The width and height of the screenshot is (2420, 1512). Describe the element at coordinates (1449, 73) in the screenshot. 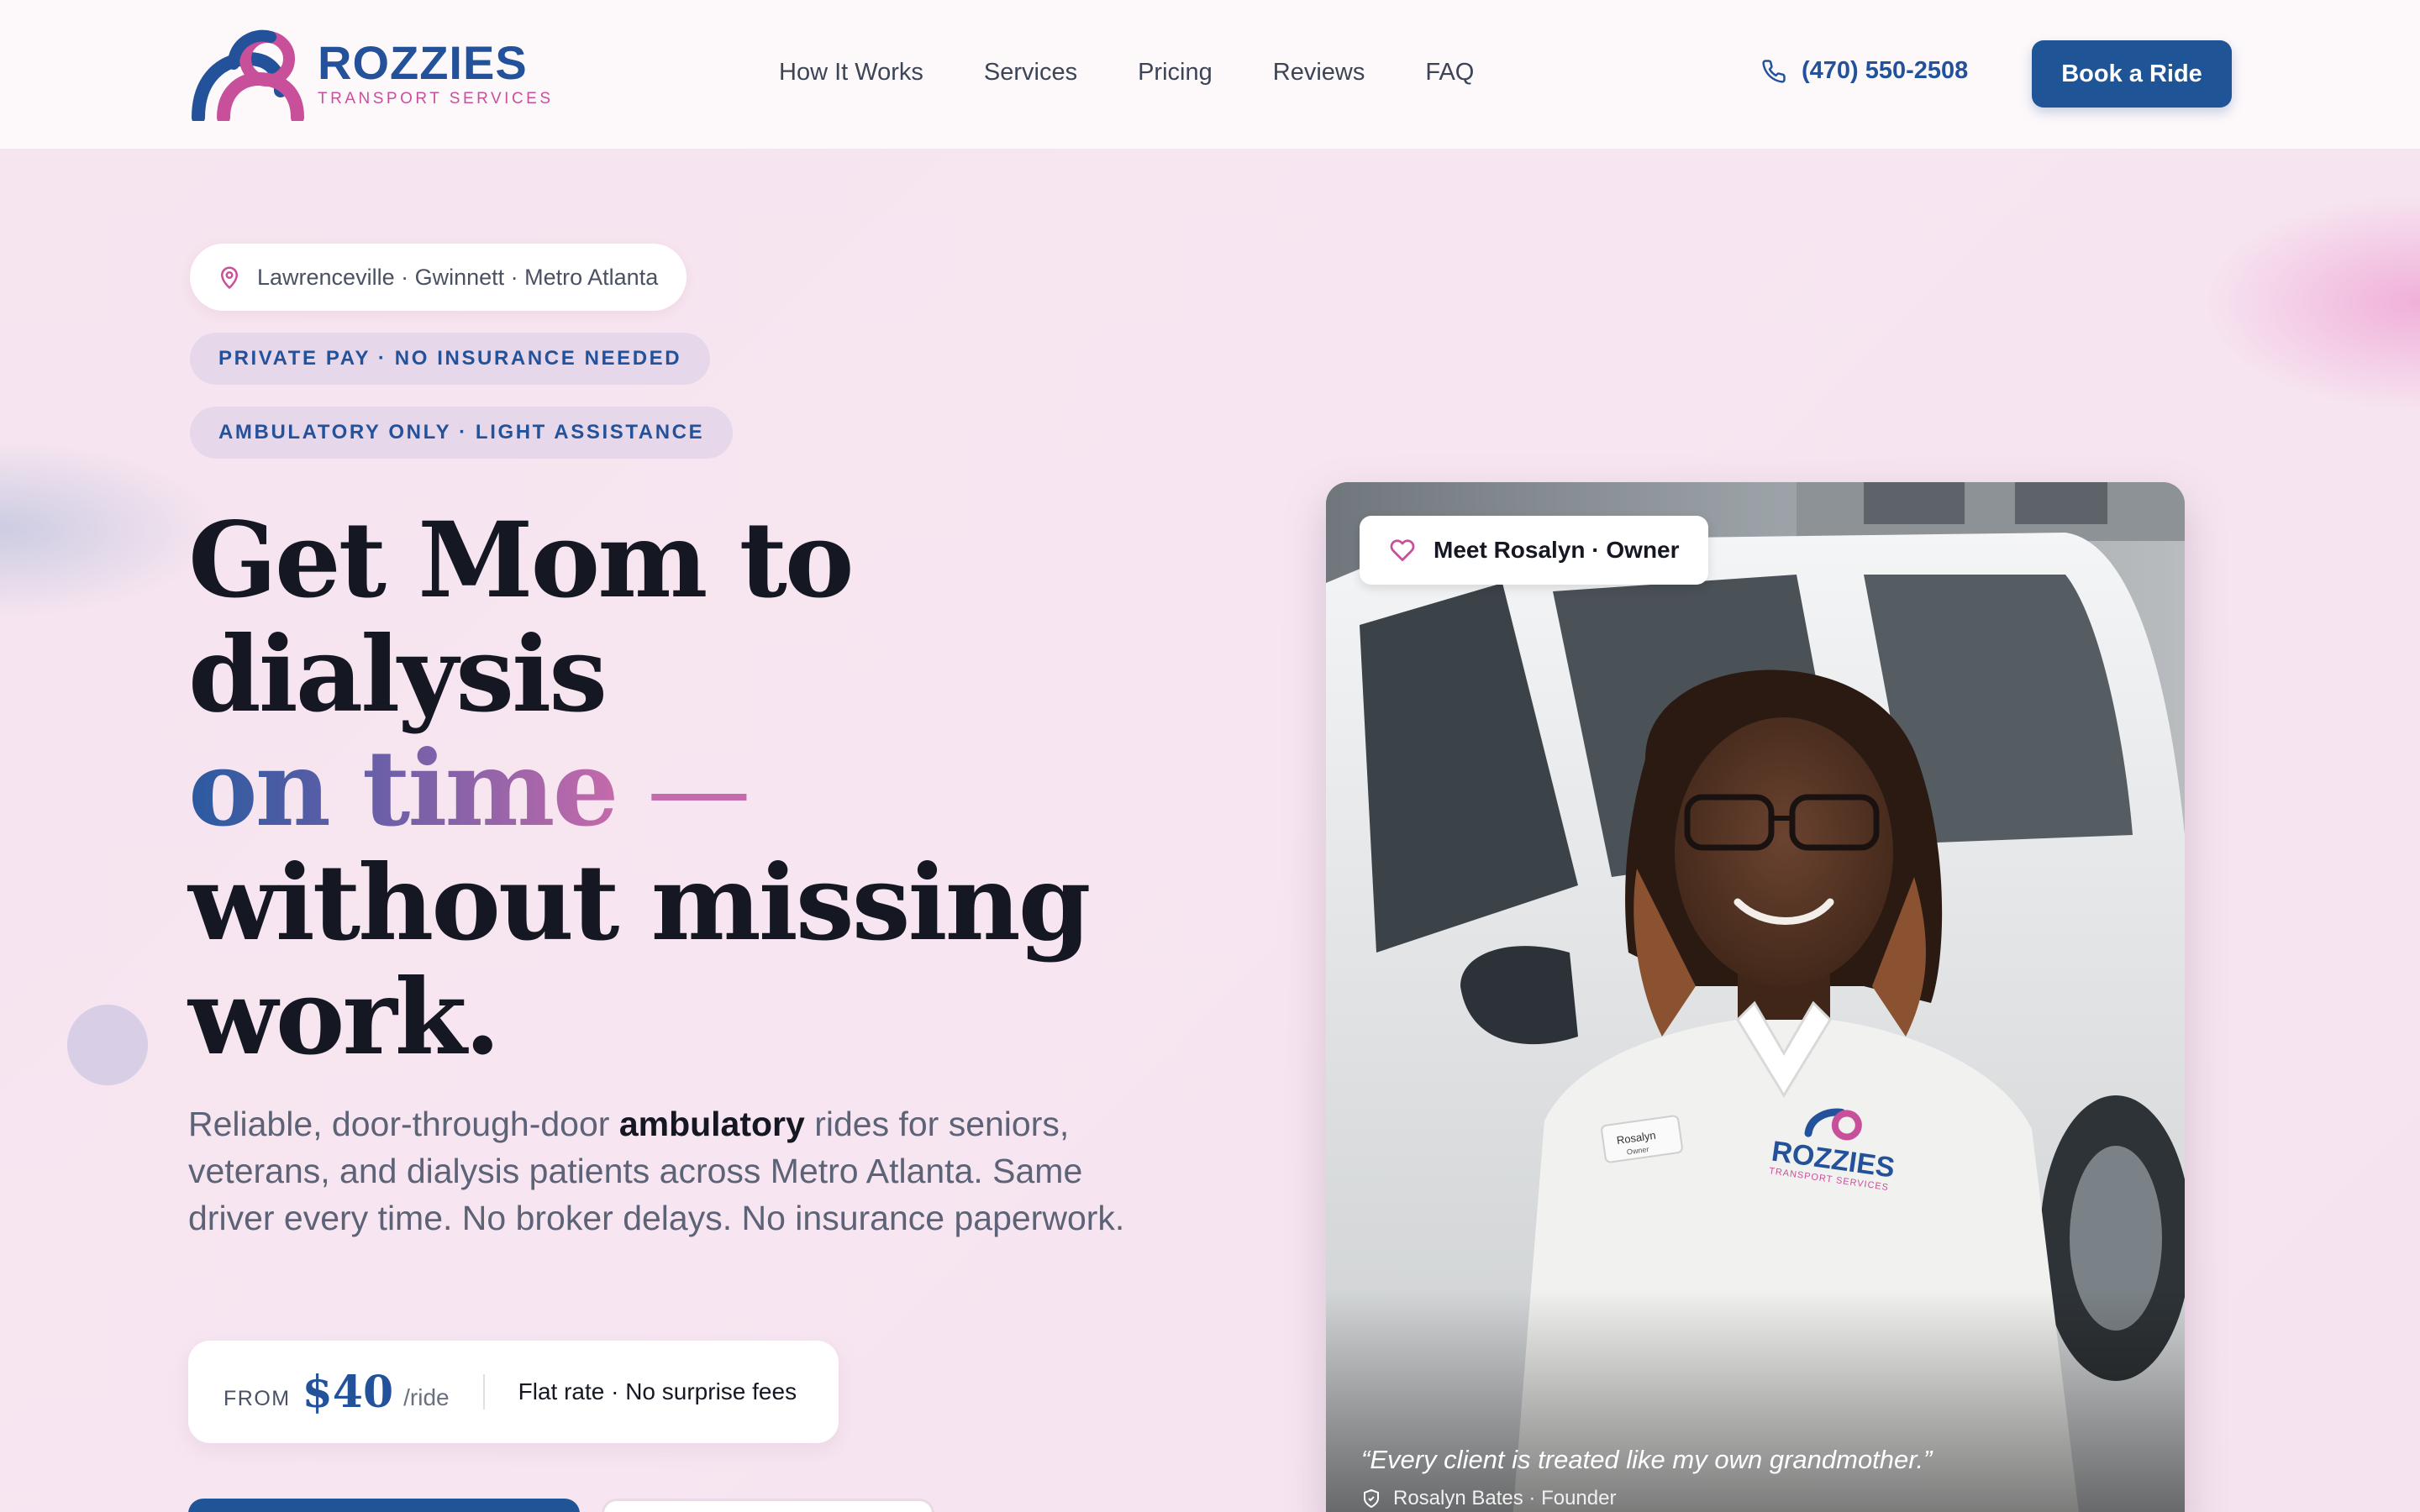

I see `nav-link-faq: FAQ` at that location.